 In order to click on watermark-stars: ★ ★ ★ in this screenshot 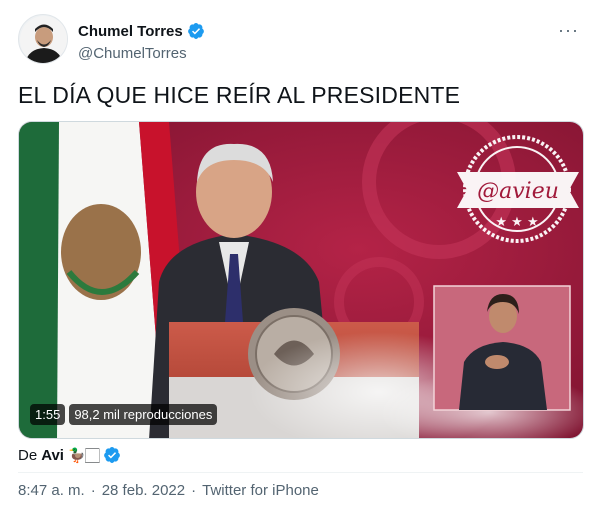, I will do `click(516, 222)`.